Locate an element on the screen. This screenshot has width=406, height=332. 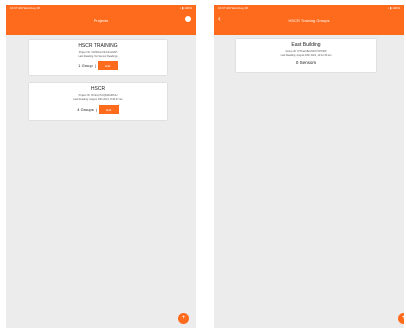
add-group-button: + is located at coordinates (401, 318).